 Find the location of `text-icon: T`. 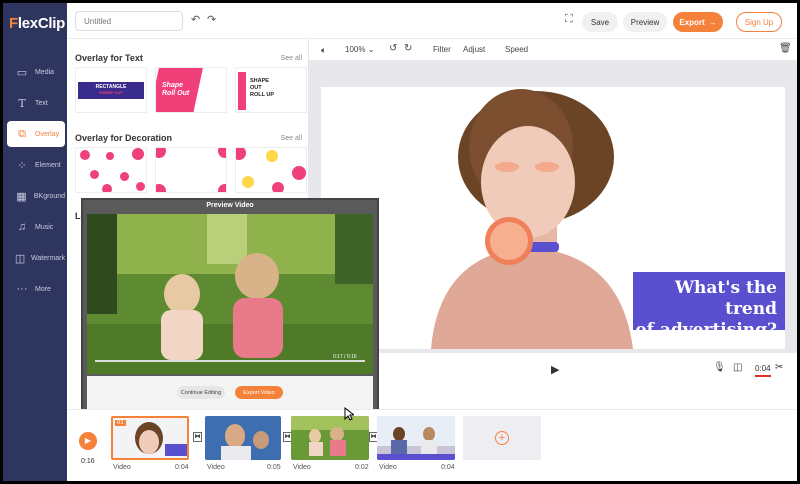

text-icon: T is located at coordinates (22, 103).